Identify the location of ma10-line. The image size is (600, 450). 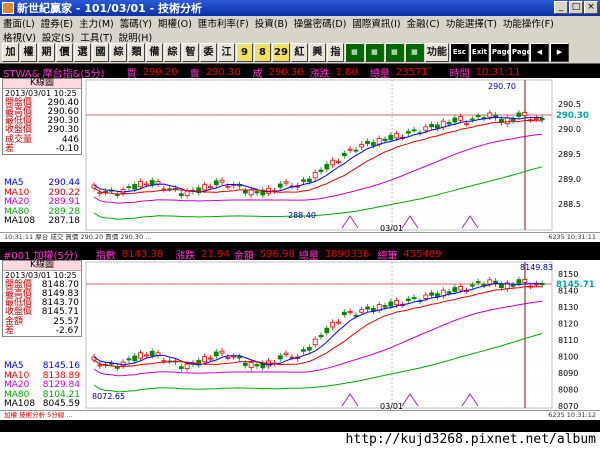
(318, 157).